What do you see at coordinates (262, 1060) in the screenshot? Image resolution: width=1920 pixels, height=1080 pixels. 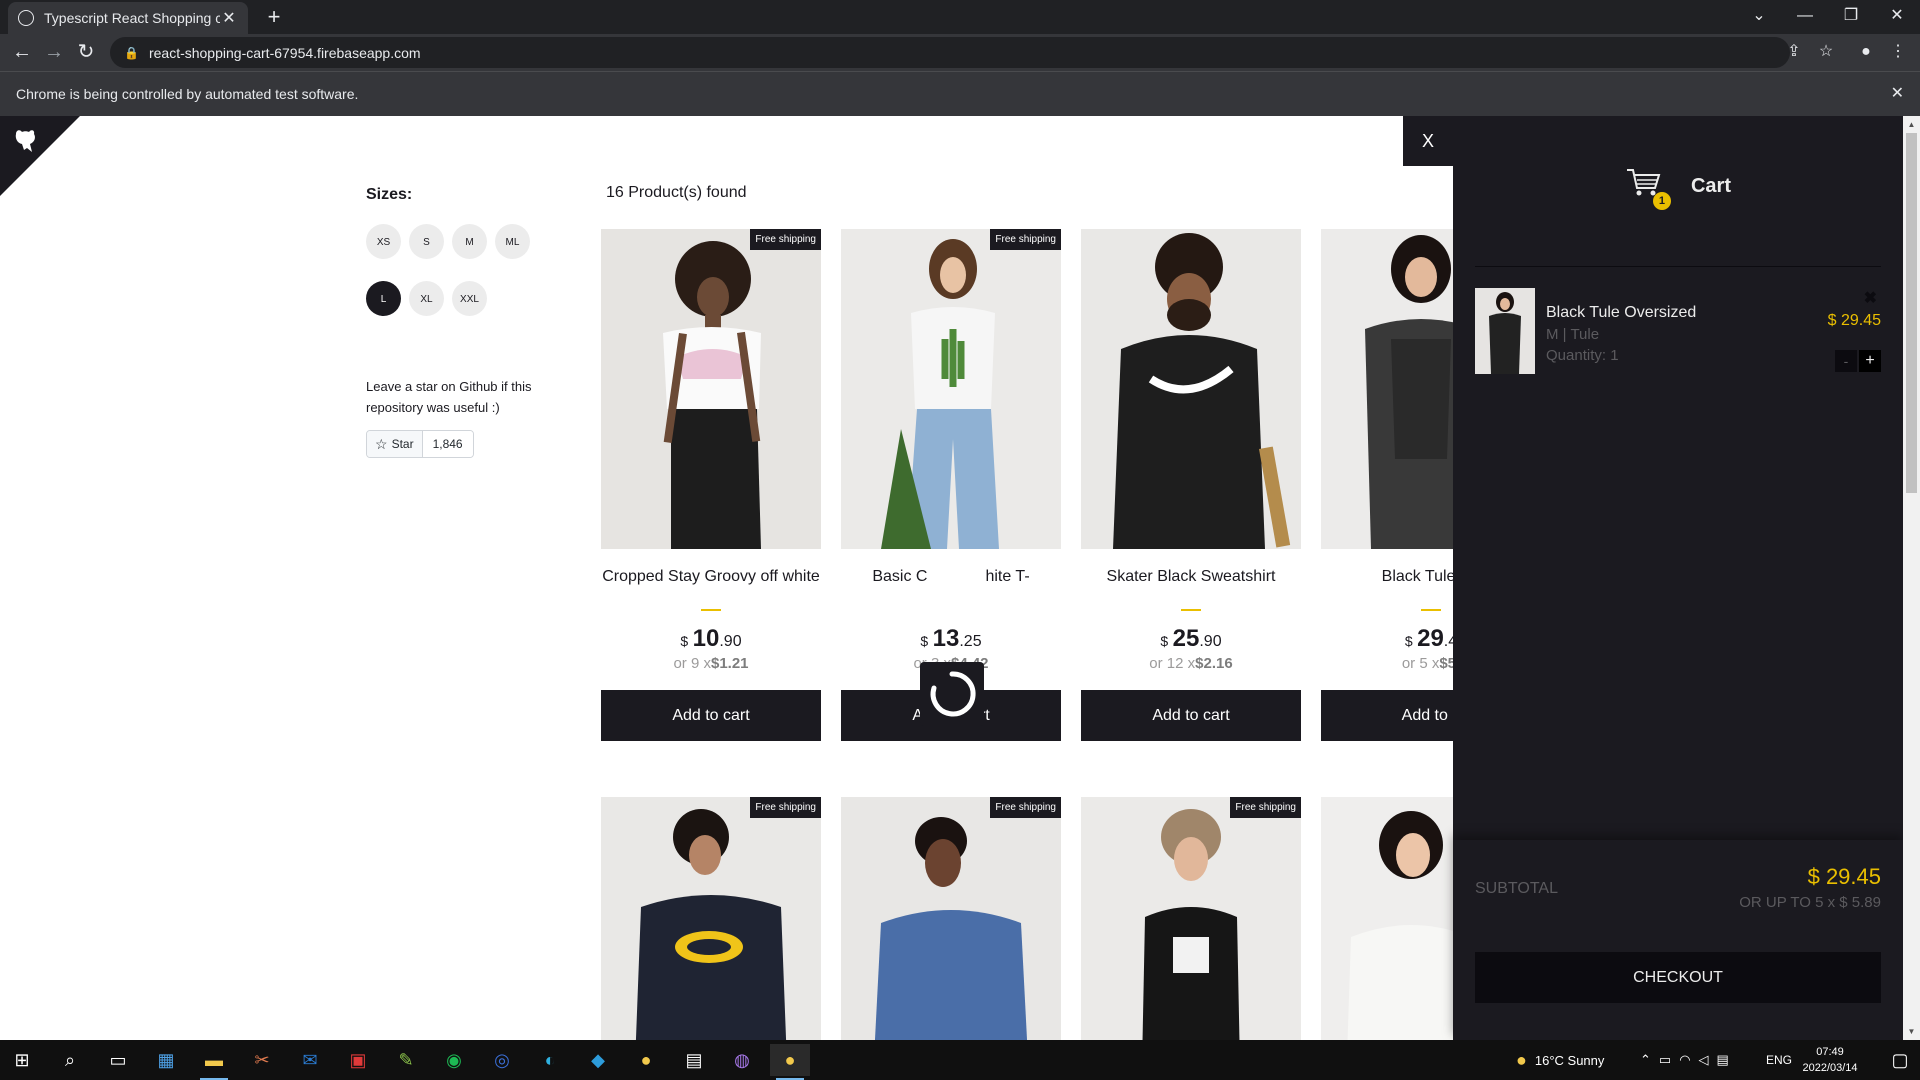 I see `snipping-tool-icon: ✂` at bounding box center [262, 1060].